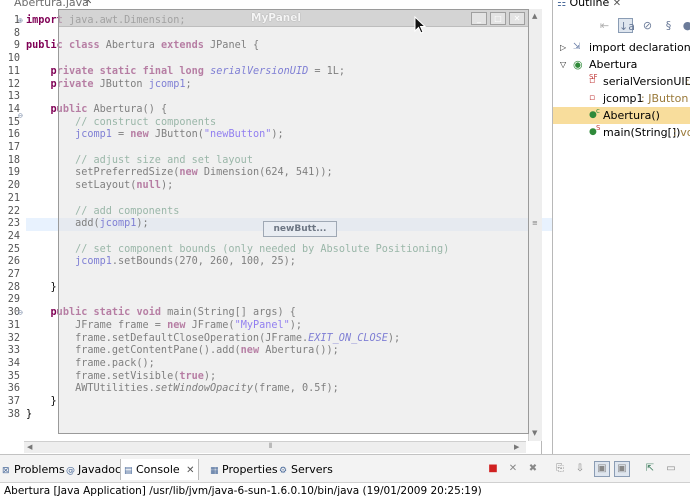 This screenshot has height=500, width=690. Describe the element at coordinates (39, 469) in the screenshot. I see `tab-label: Problems` at that location.